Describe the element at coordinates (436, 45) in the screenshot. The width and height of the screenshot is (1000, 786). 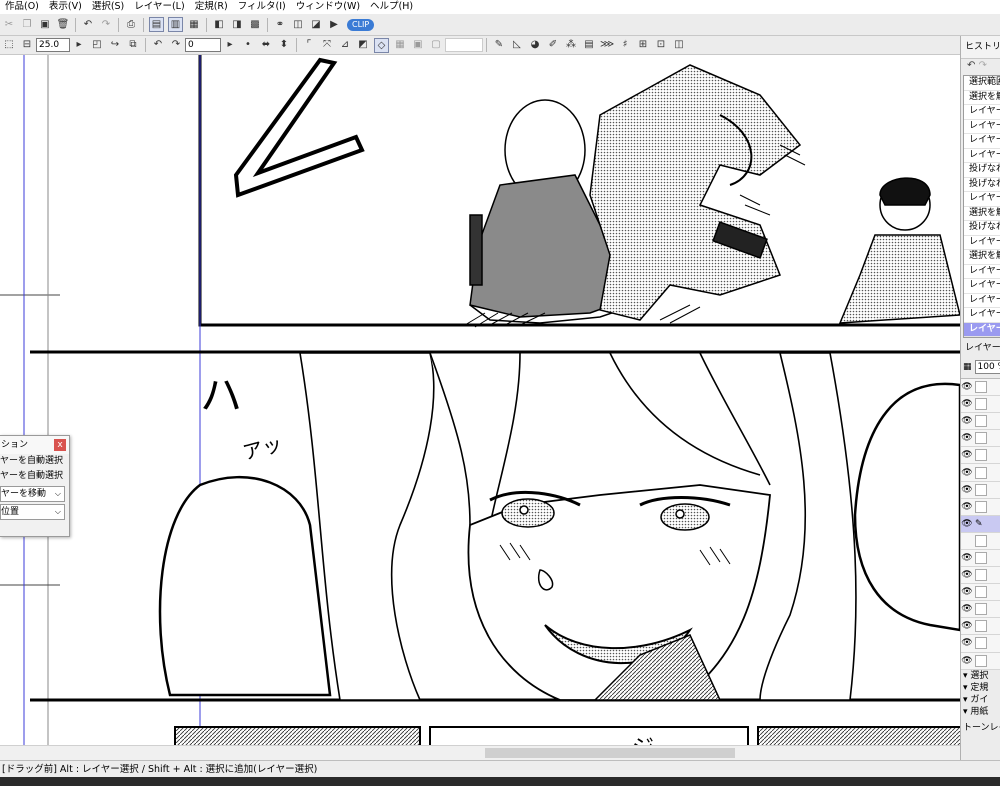
I see `cancel-icon: ▢` at that location.